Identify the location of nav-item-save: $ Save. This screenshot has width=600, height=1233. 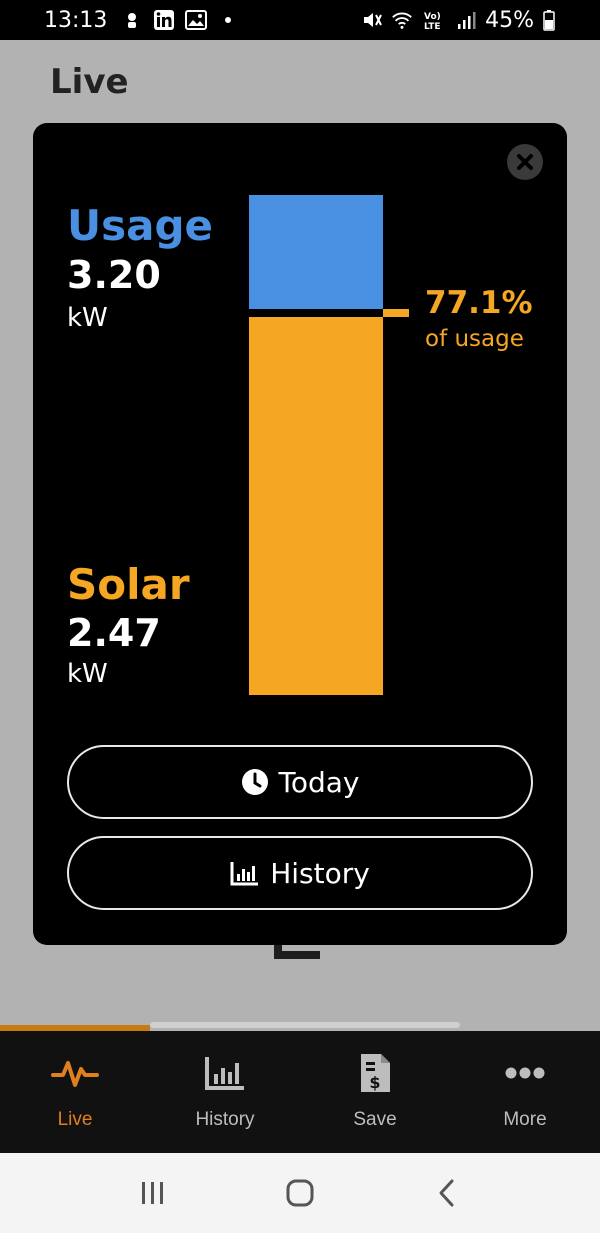
(375, 1092).